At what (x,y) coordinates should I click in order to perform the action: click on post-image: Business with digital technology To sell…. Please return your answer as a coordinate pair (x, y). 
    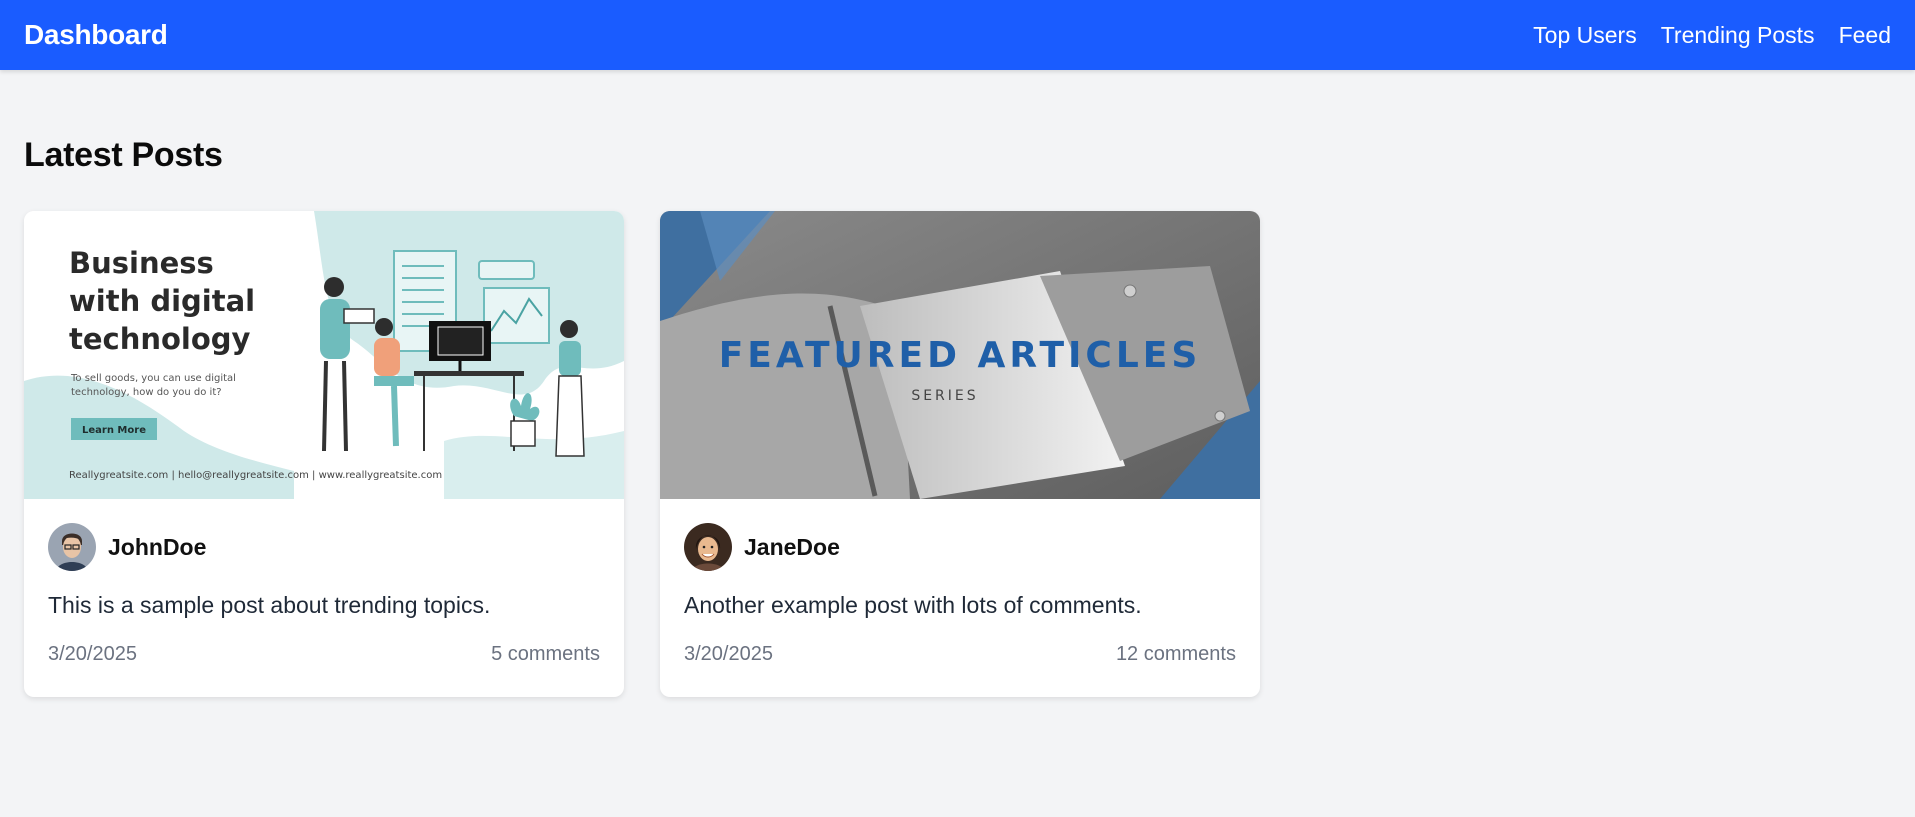
    Looking at the image, I should click on (324, 355).